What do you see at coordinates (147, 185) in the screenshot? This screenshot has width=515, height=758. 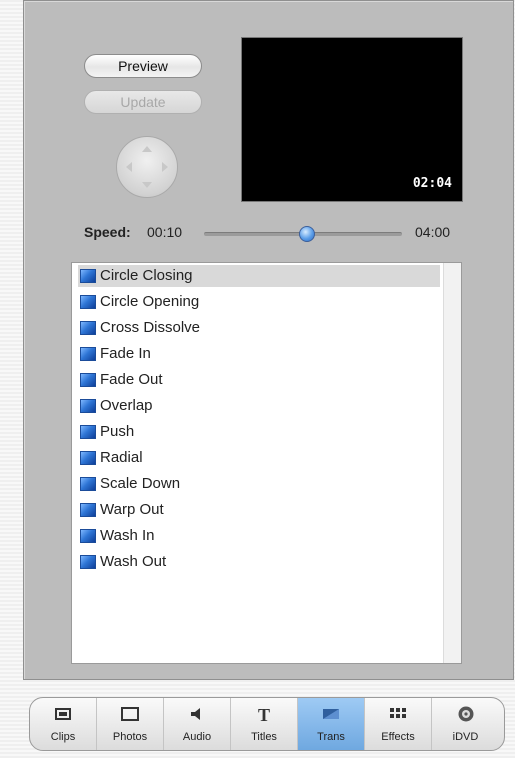 I see `arrow-down-icon` at bounding box center [147, 185].